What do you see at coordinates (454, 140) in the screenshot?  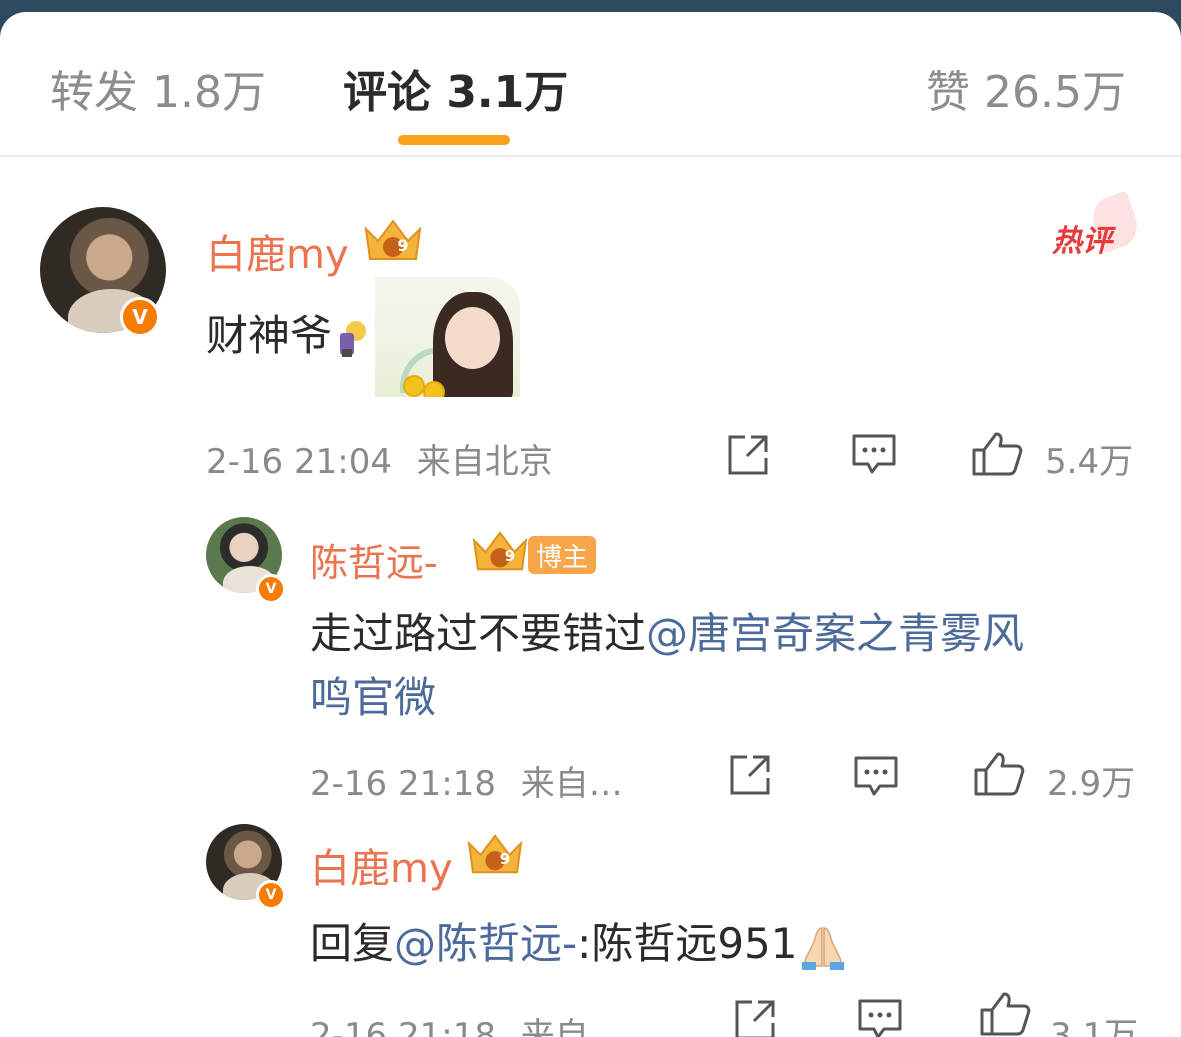 I see `active-tab-indicator` at bounding box center [454, 140].